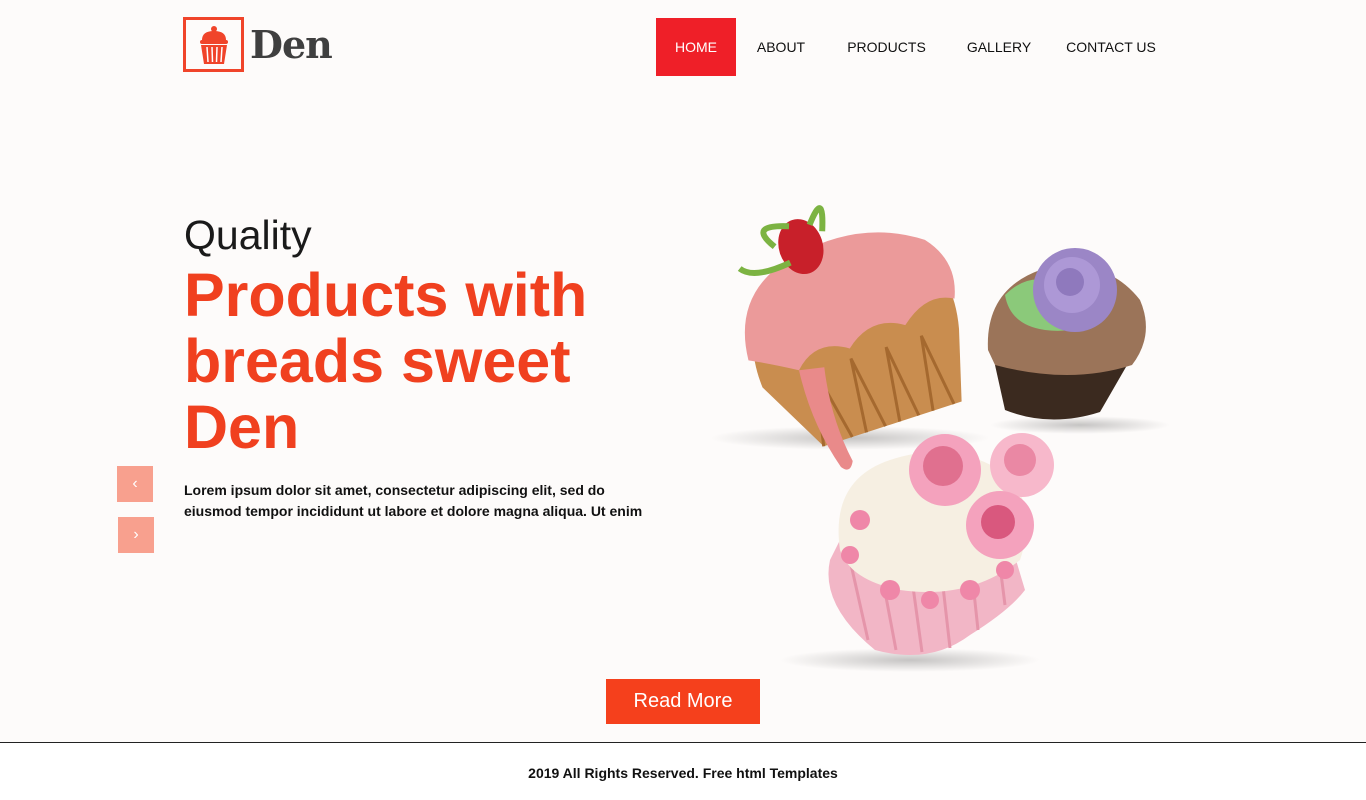 This screenshot has width=1366, height=800. Describe the element at coordinates (999, 47) in the screenshot. I see `nav-gallery: GALLERY` at that location.